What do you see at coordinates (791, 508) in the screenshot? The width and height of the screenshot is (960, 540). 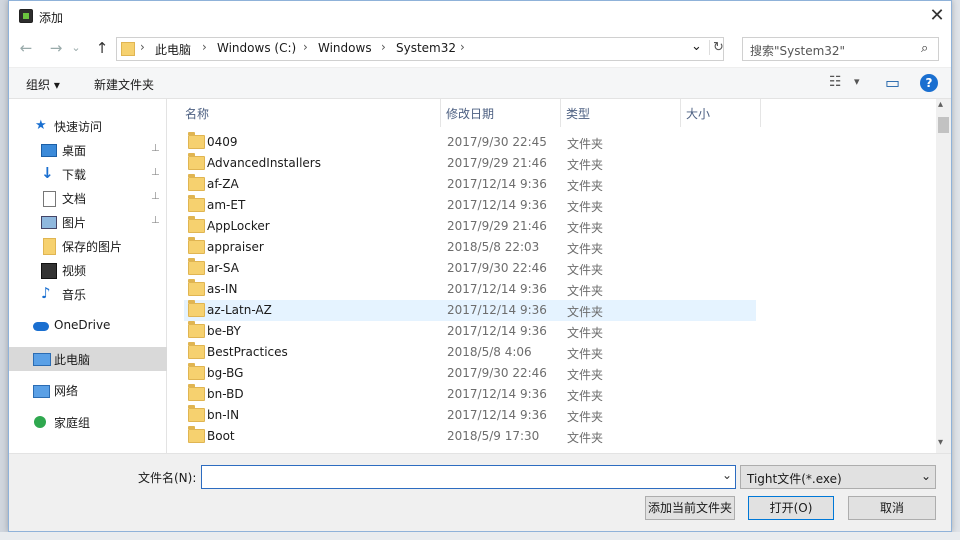 I see `open-button: 打开(O)` at bounding box center [791, 508].